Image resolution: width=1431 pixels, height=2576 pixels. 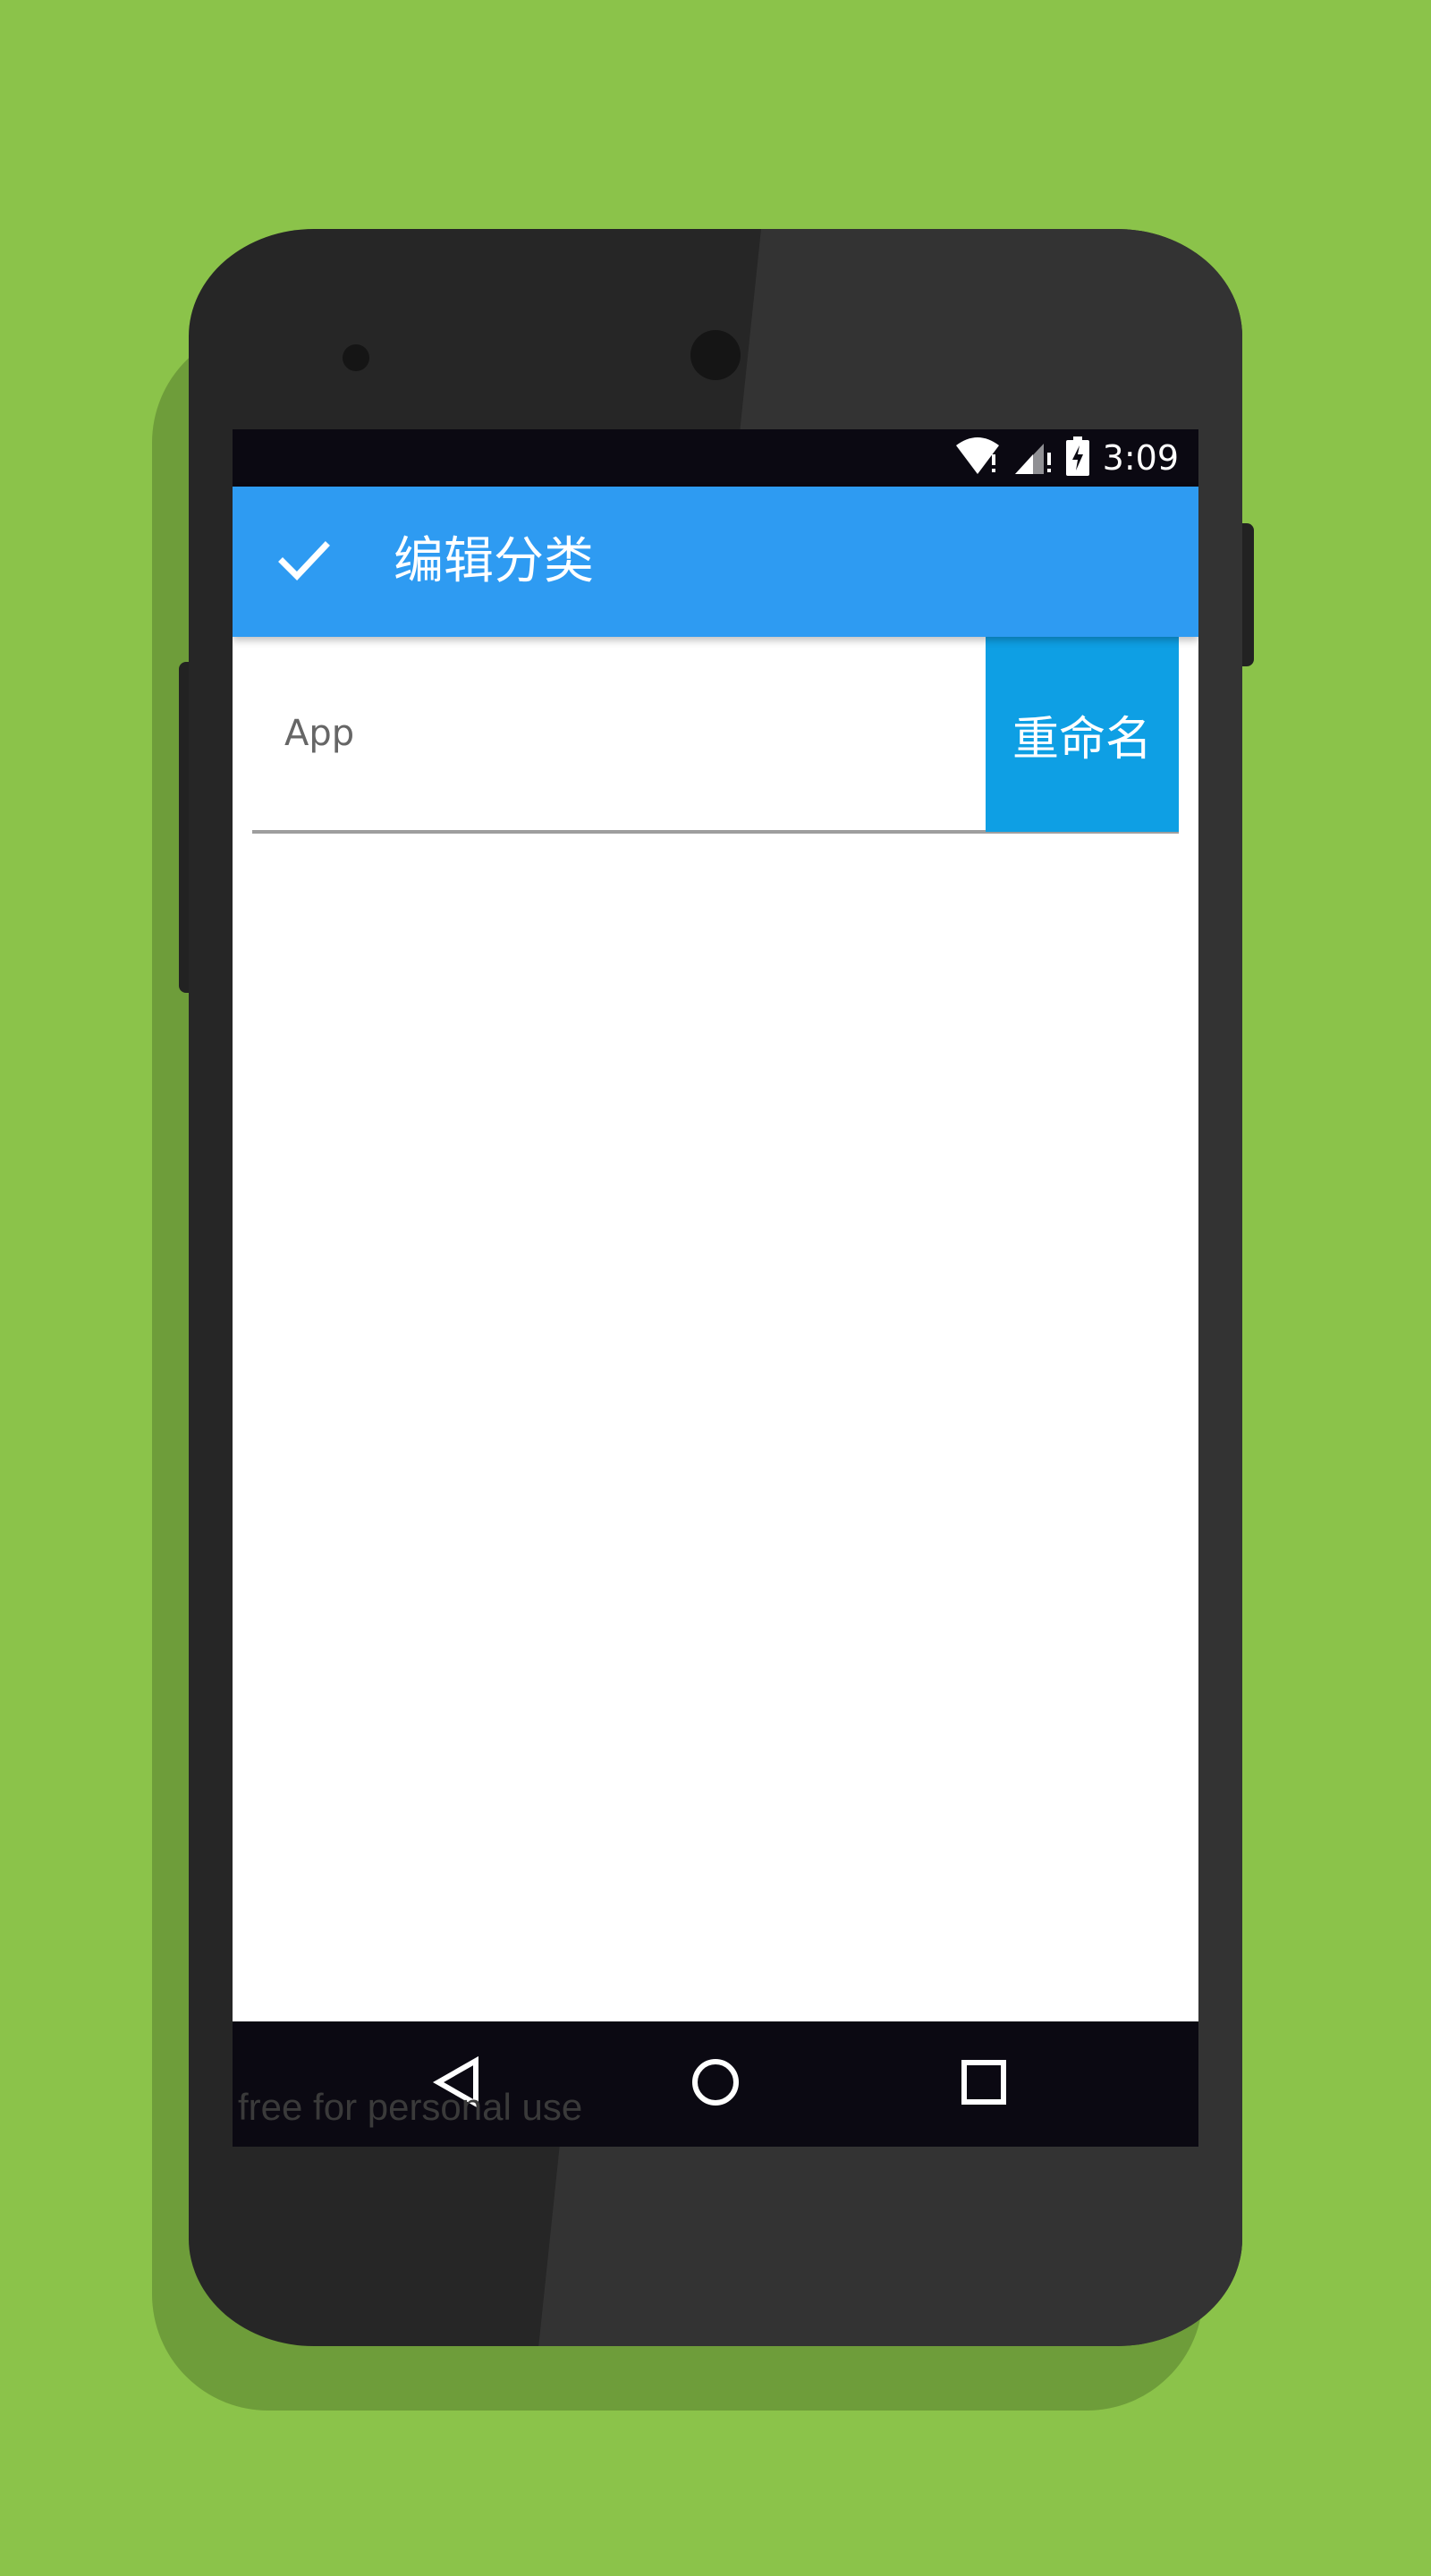 What do you see at coordinates (1078, 457) in the screenshot?
I see `battery-charging-icon` at bounding box center [1078, 457].